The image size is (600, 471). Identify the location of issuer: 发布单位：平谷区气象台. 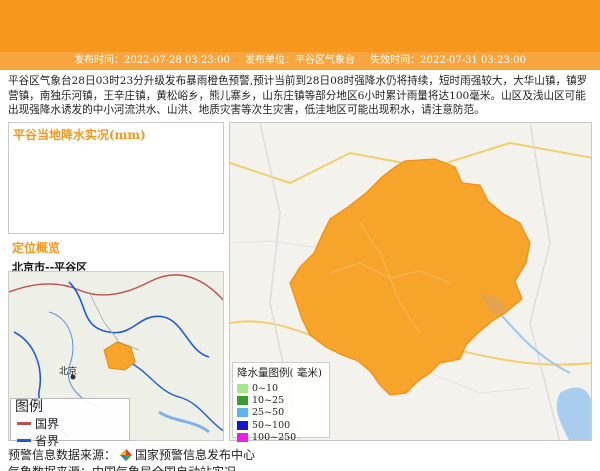
(300, 60).